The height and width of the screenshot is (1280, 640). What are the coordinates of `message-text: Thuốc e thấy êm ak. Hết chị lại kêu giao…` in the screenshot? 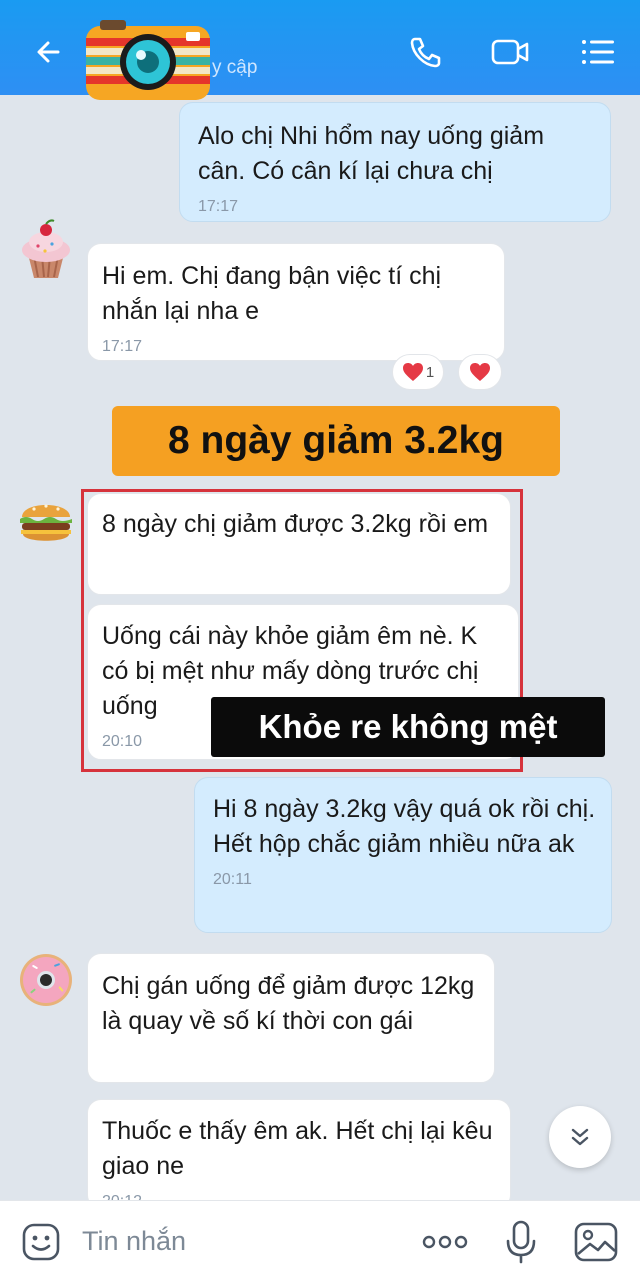 It's located at (297, 1148).